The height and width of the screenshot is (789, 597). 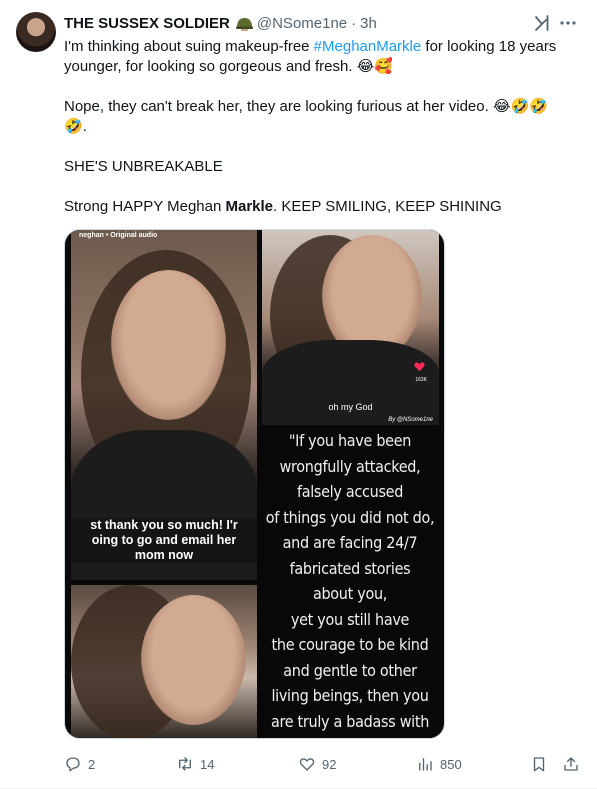 I want to click on caption-line: oing to go and email her, so click(x=164, y=540).